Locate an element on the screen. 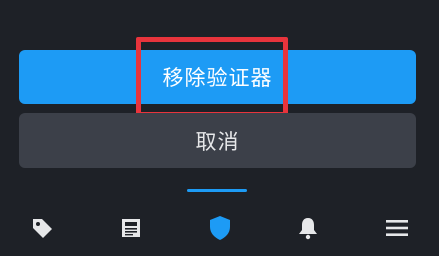 The image size is (439, 256). tag-icon is located at coordinates (42, 228).